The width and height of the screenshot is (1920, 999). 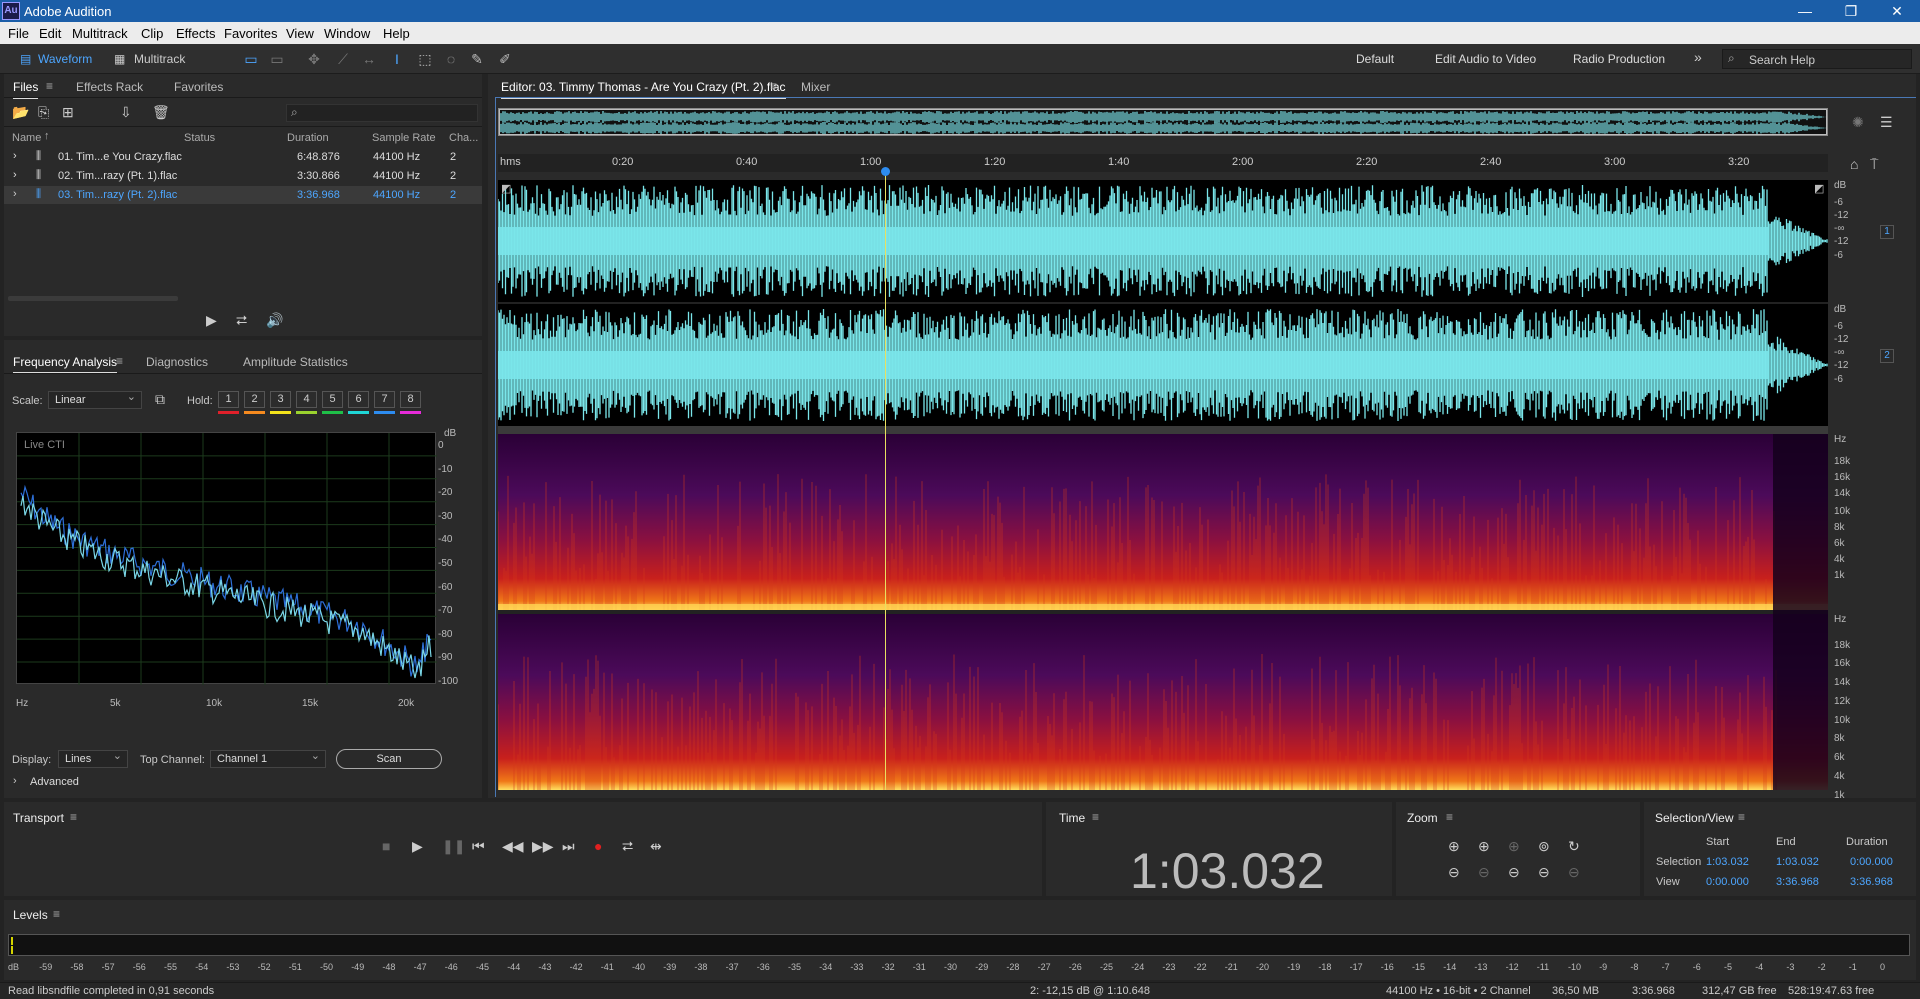 What do you see at coordinates (386, 846) in the screenshot?
I see `stop-icon: ■` at bounding box center [386, 846].